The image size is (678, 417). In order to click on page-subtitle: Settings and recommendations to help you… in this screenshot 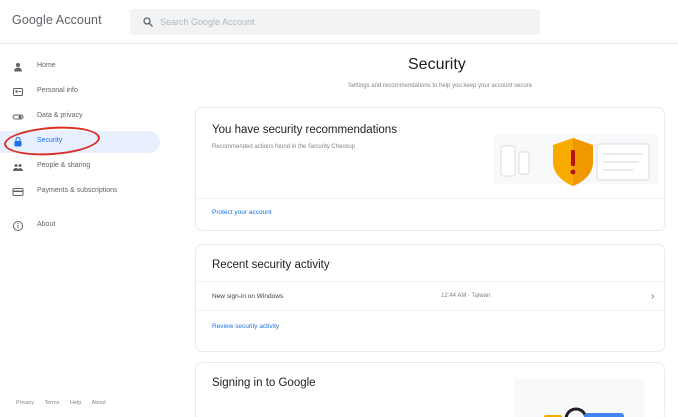, I will do `click(440, 86)`.